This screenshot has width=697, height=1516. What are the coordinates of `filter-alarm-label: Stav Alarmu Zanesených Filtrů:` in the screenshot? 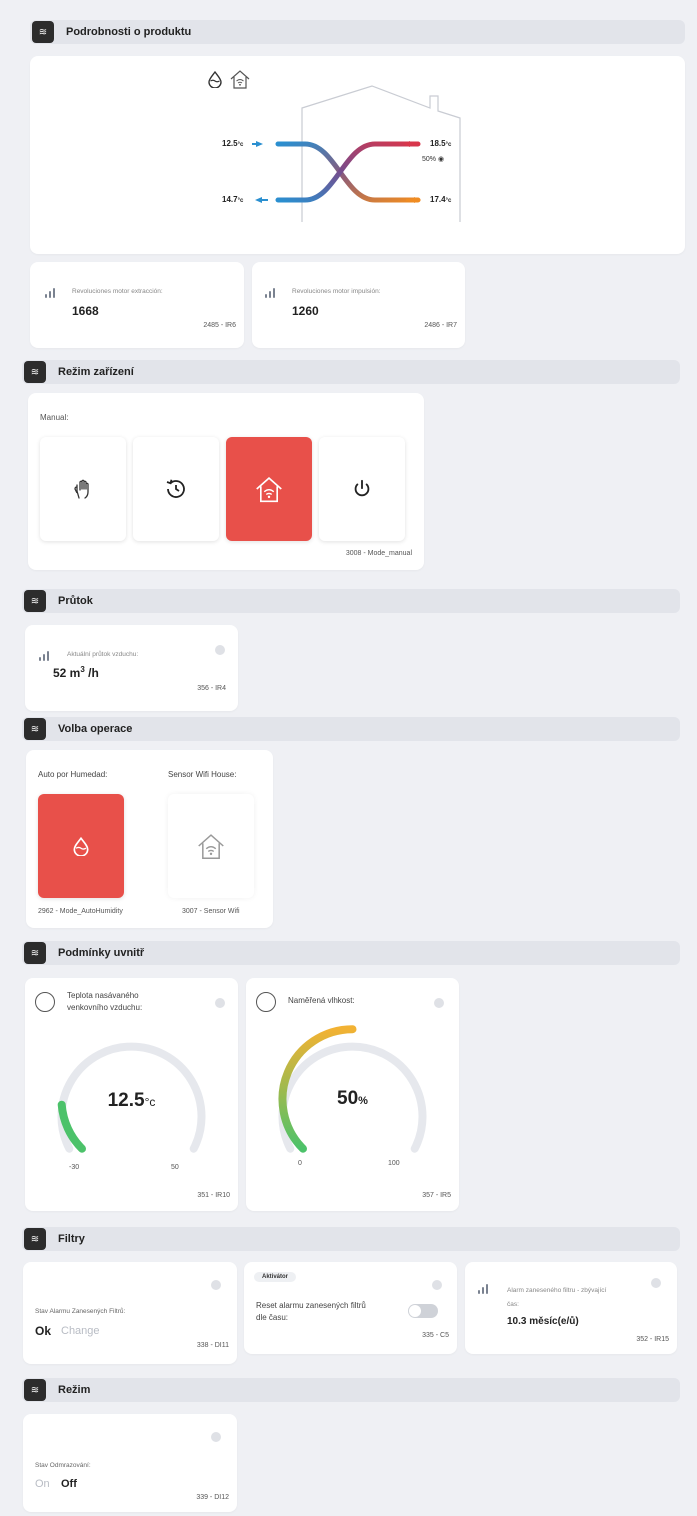 It's located at (80, 1311).